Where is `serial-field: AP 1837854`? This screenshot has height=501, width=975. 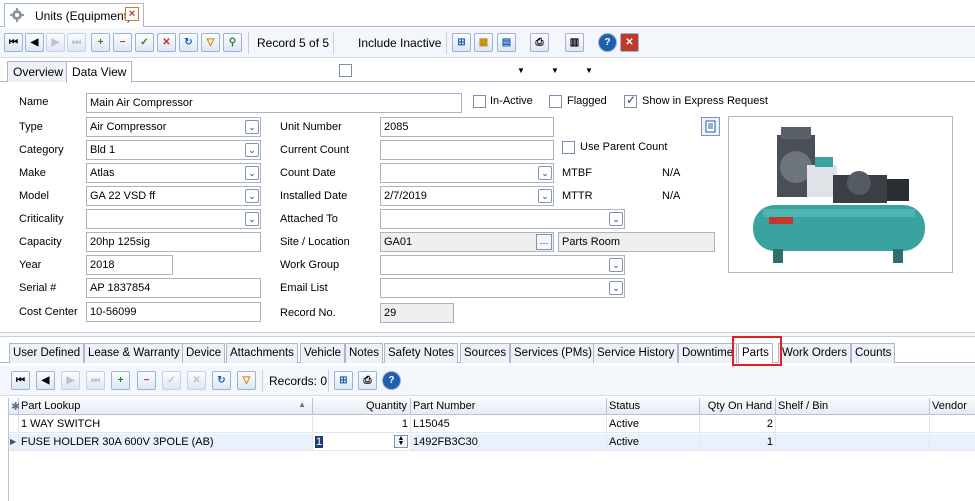 serial-field: AP 1837854 is located at coordinates (173, 288).